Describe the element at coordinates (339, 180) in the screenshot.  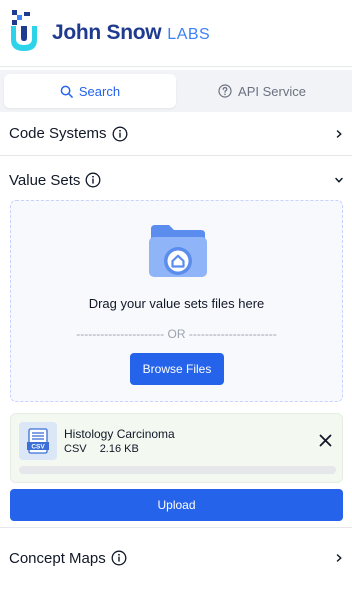
I see `chevron-down-icon` at that location.